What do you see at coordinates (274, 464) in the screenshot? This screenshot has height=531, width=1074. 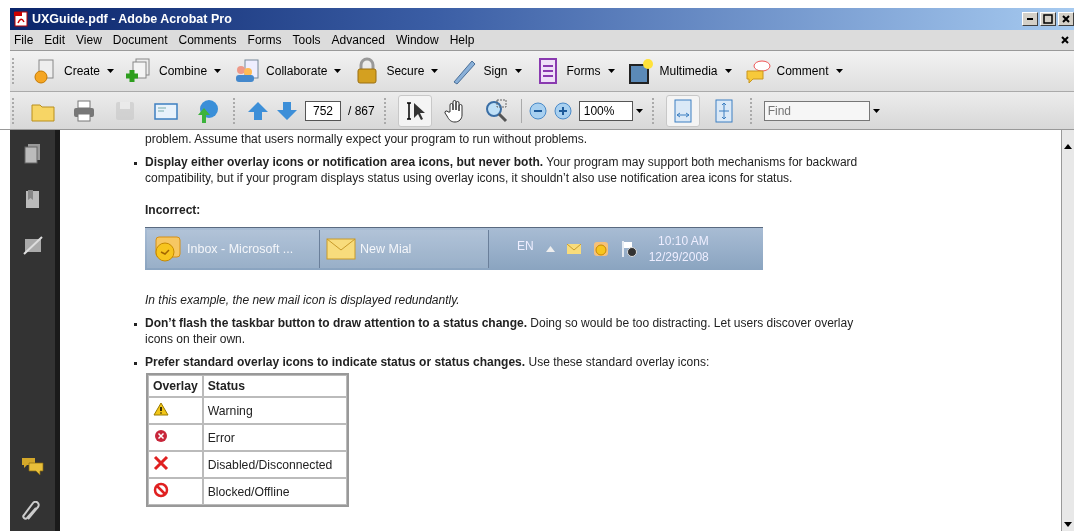 I see `table-cell: Disabled/Disconnected` at bounding box center [274, 464].